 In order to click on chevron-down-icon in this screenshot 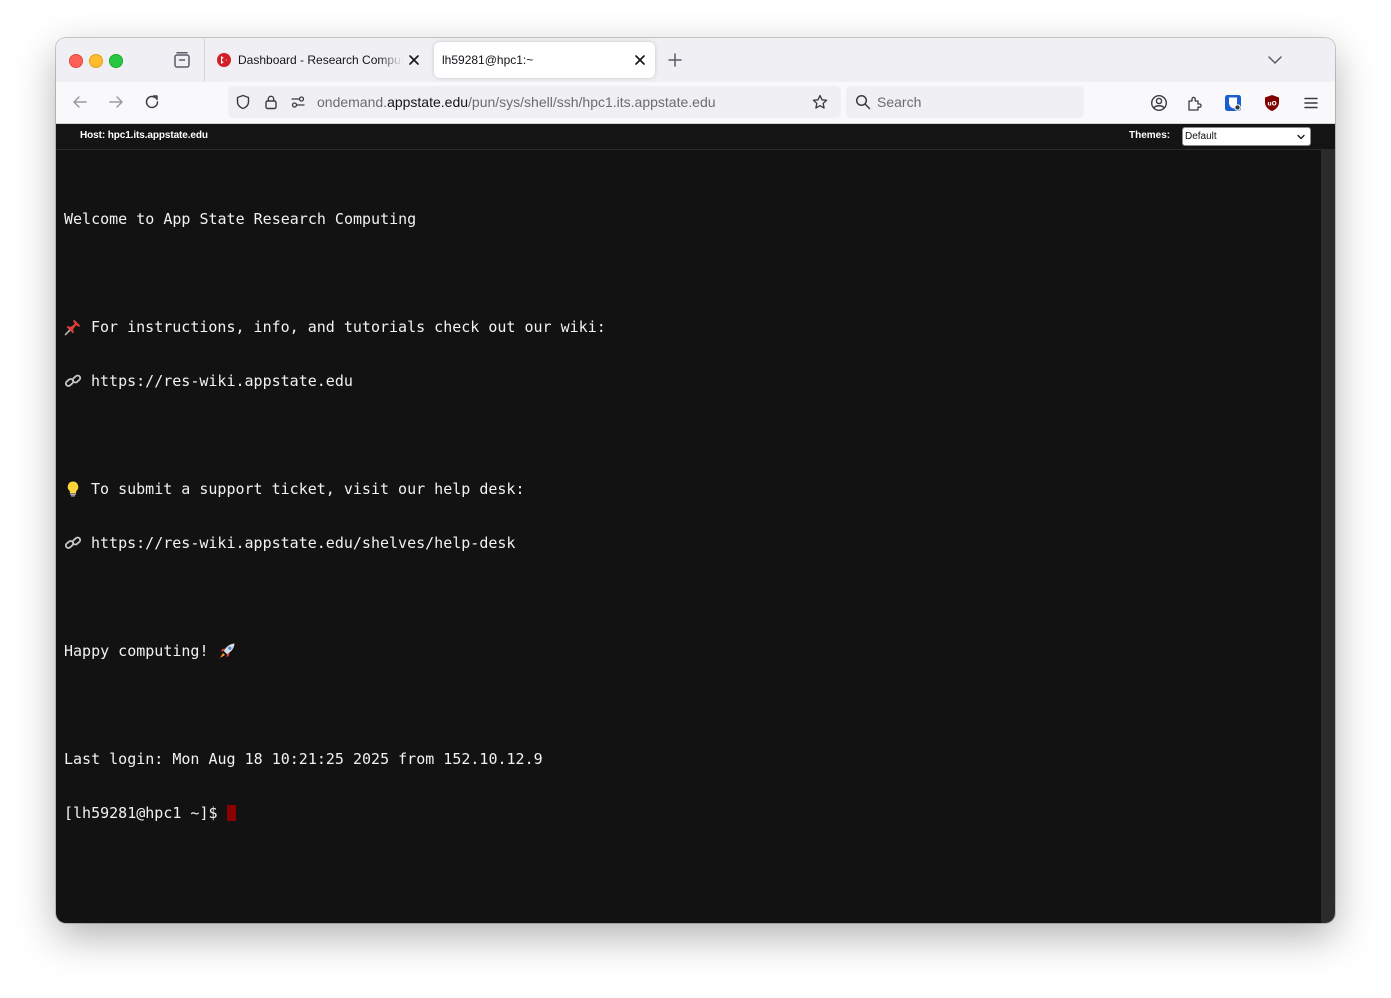, I will do `click(1301, 137)`.